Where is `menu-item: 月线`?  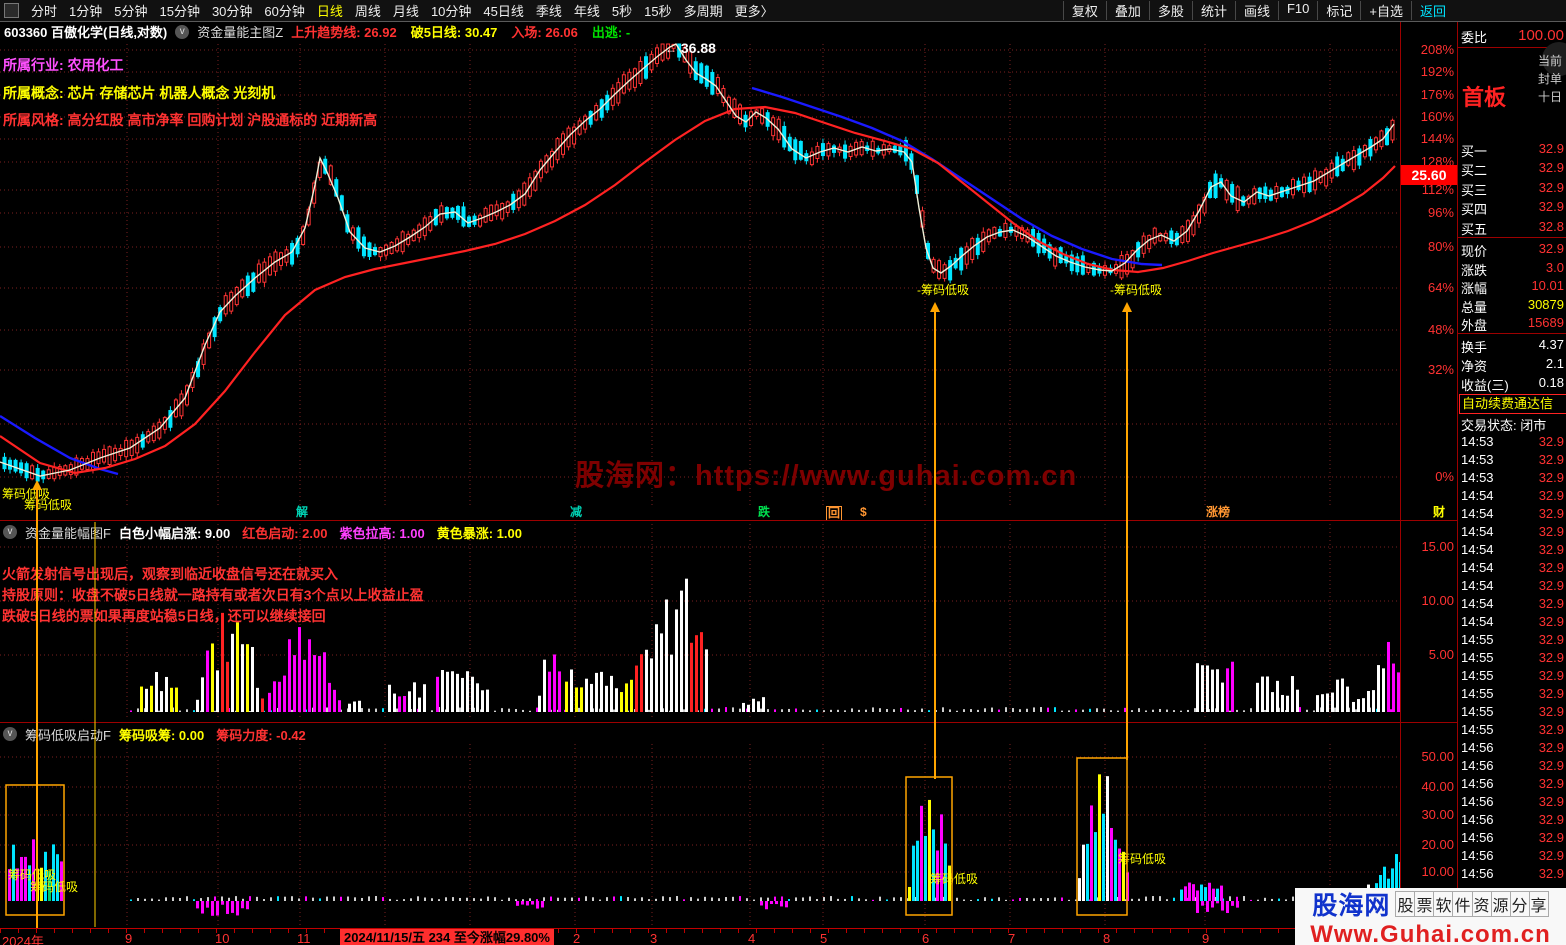 menu-item: 月线 is located at coordinates (406, 10).